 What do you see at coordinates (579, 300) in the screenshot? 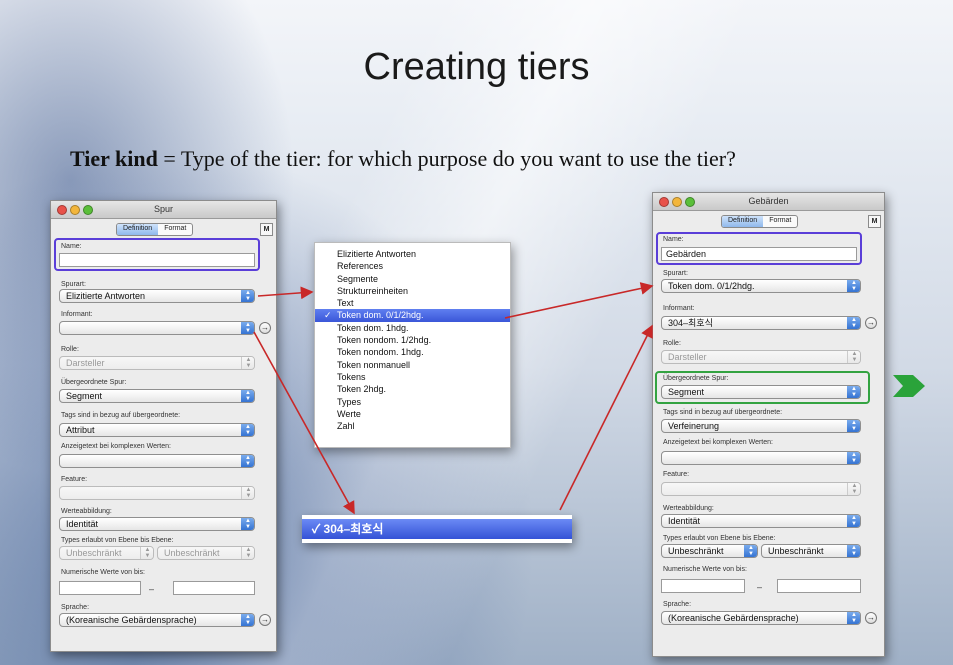
I see `arrow-menu-to-spurart` at bounding box center [579, 300].